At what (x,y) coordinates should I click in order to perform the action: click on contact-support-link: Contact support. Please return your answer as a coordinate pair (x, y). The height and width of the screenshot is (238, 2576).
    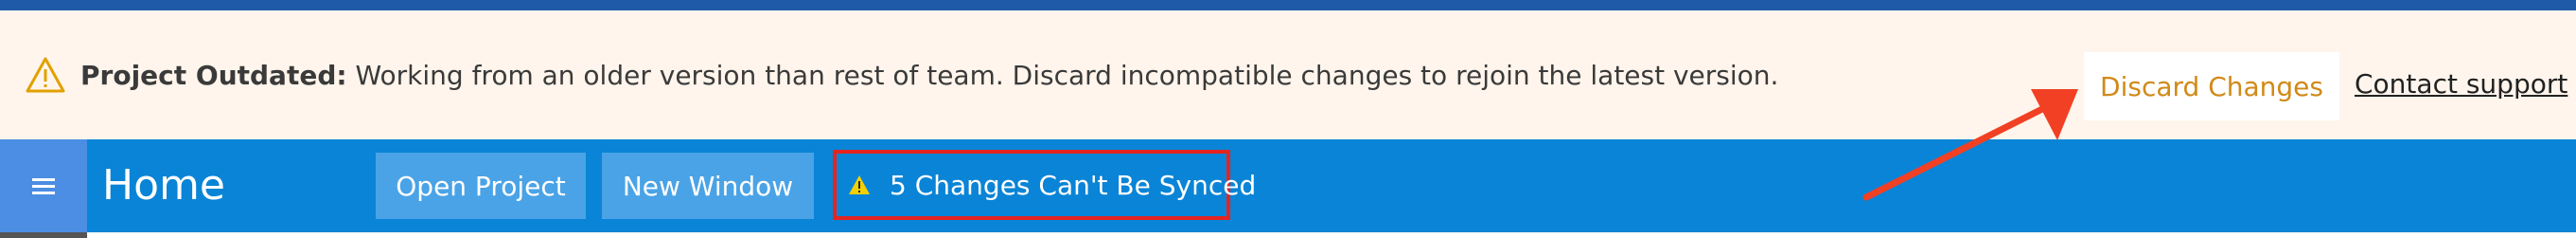
    Looking at the image, I should click on (2461, 84).